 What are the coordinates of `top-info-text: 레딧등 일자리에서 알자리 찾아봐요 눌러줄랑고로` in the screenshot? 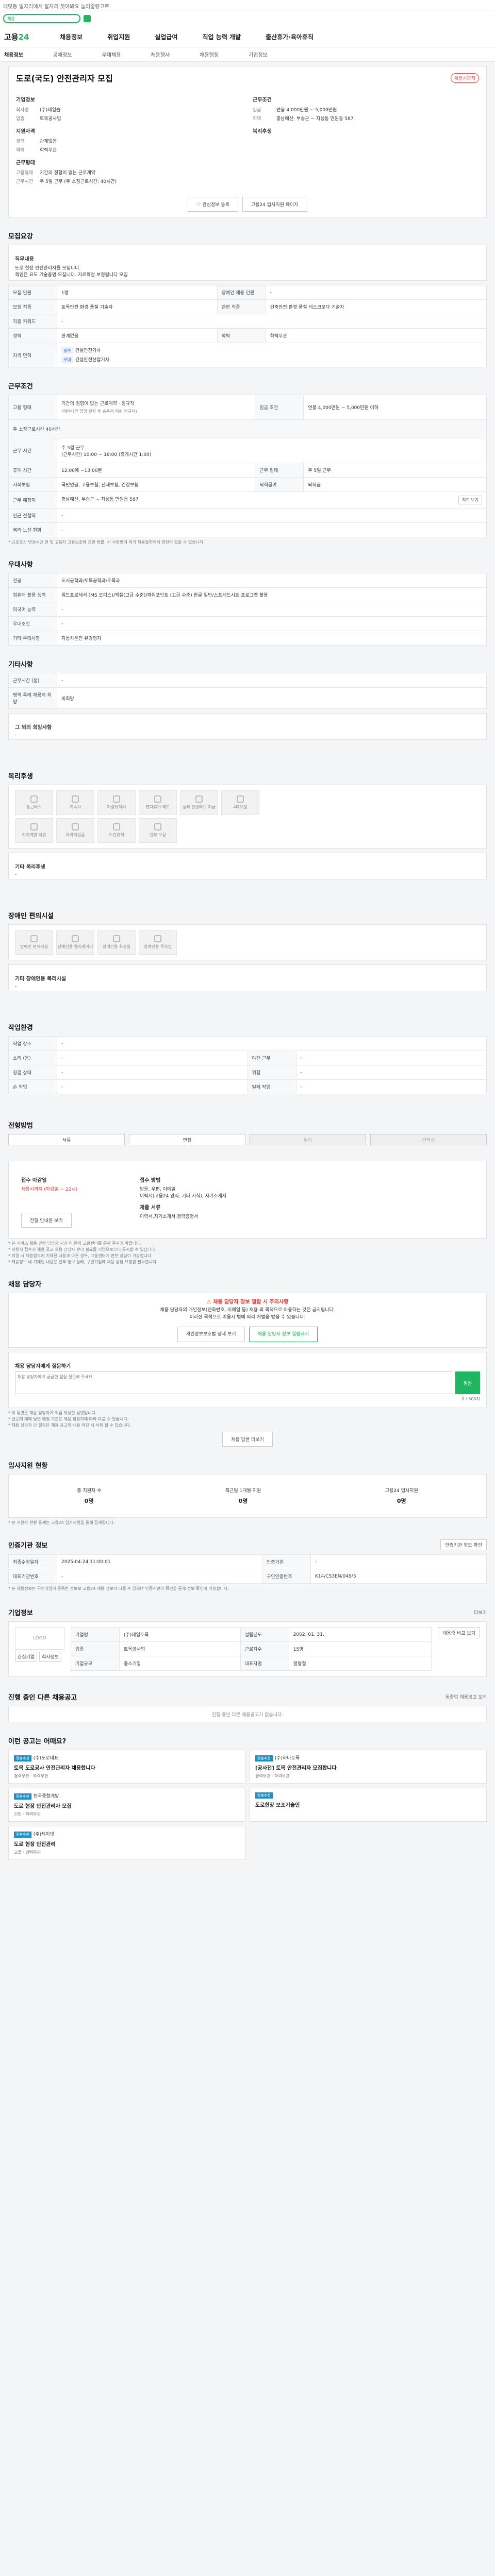 It's located at (56, 7).